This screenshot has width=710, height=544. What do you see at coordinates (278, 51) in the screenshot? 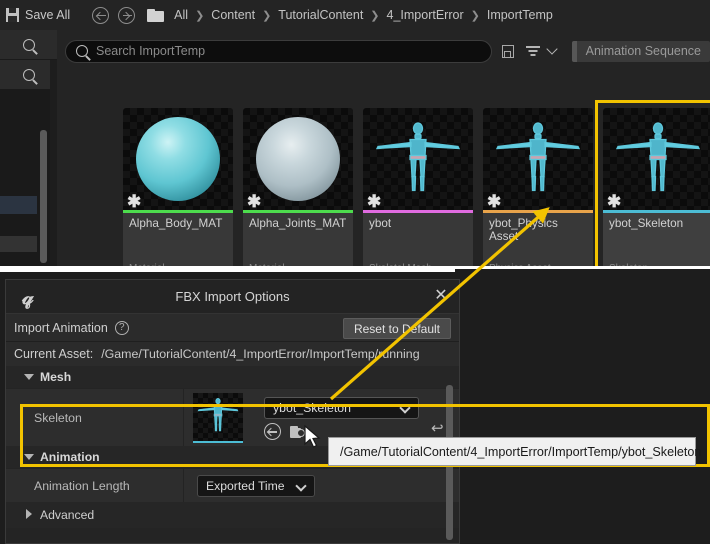
I see `search-input: Search ImportTemp` at bounding box center [278, 51].